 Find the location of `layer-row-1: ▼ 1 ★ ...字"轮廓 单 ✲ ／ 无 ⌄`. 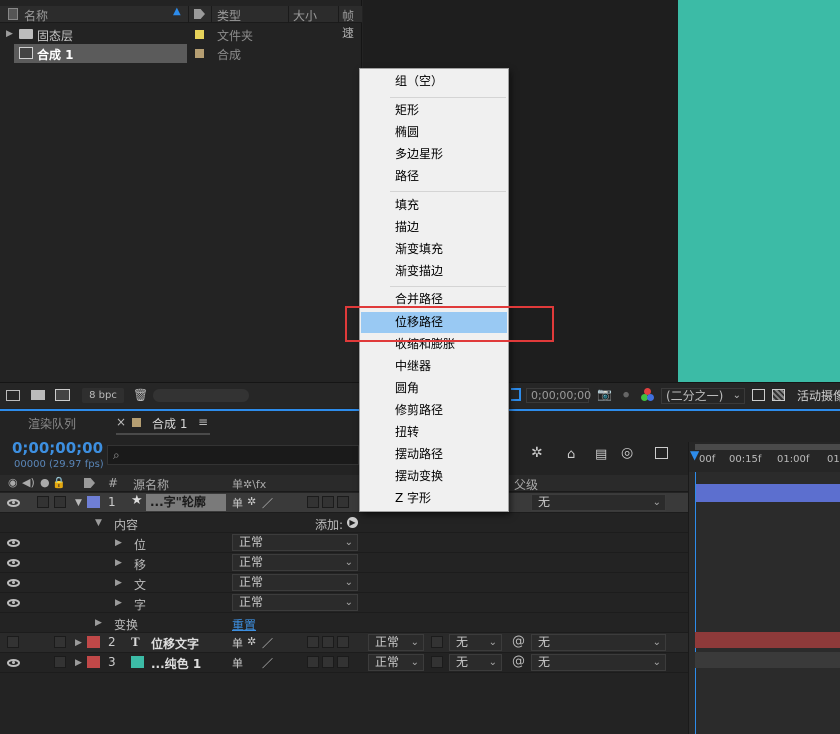

layer-row-1: ▼ 1 ★ ...字"轮廓 单 ✲ ／ 无 ⌄ is located at coordinates (344, 503).